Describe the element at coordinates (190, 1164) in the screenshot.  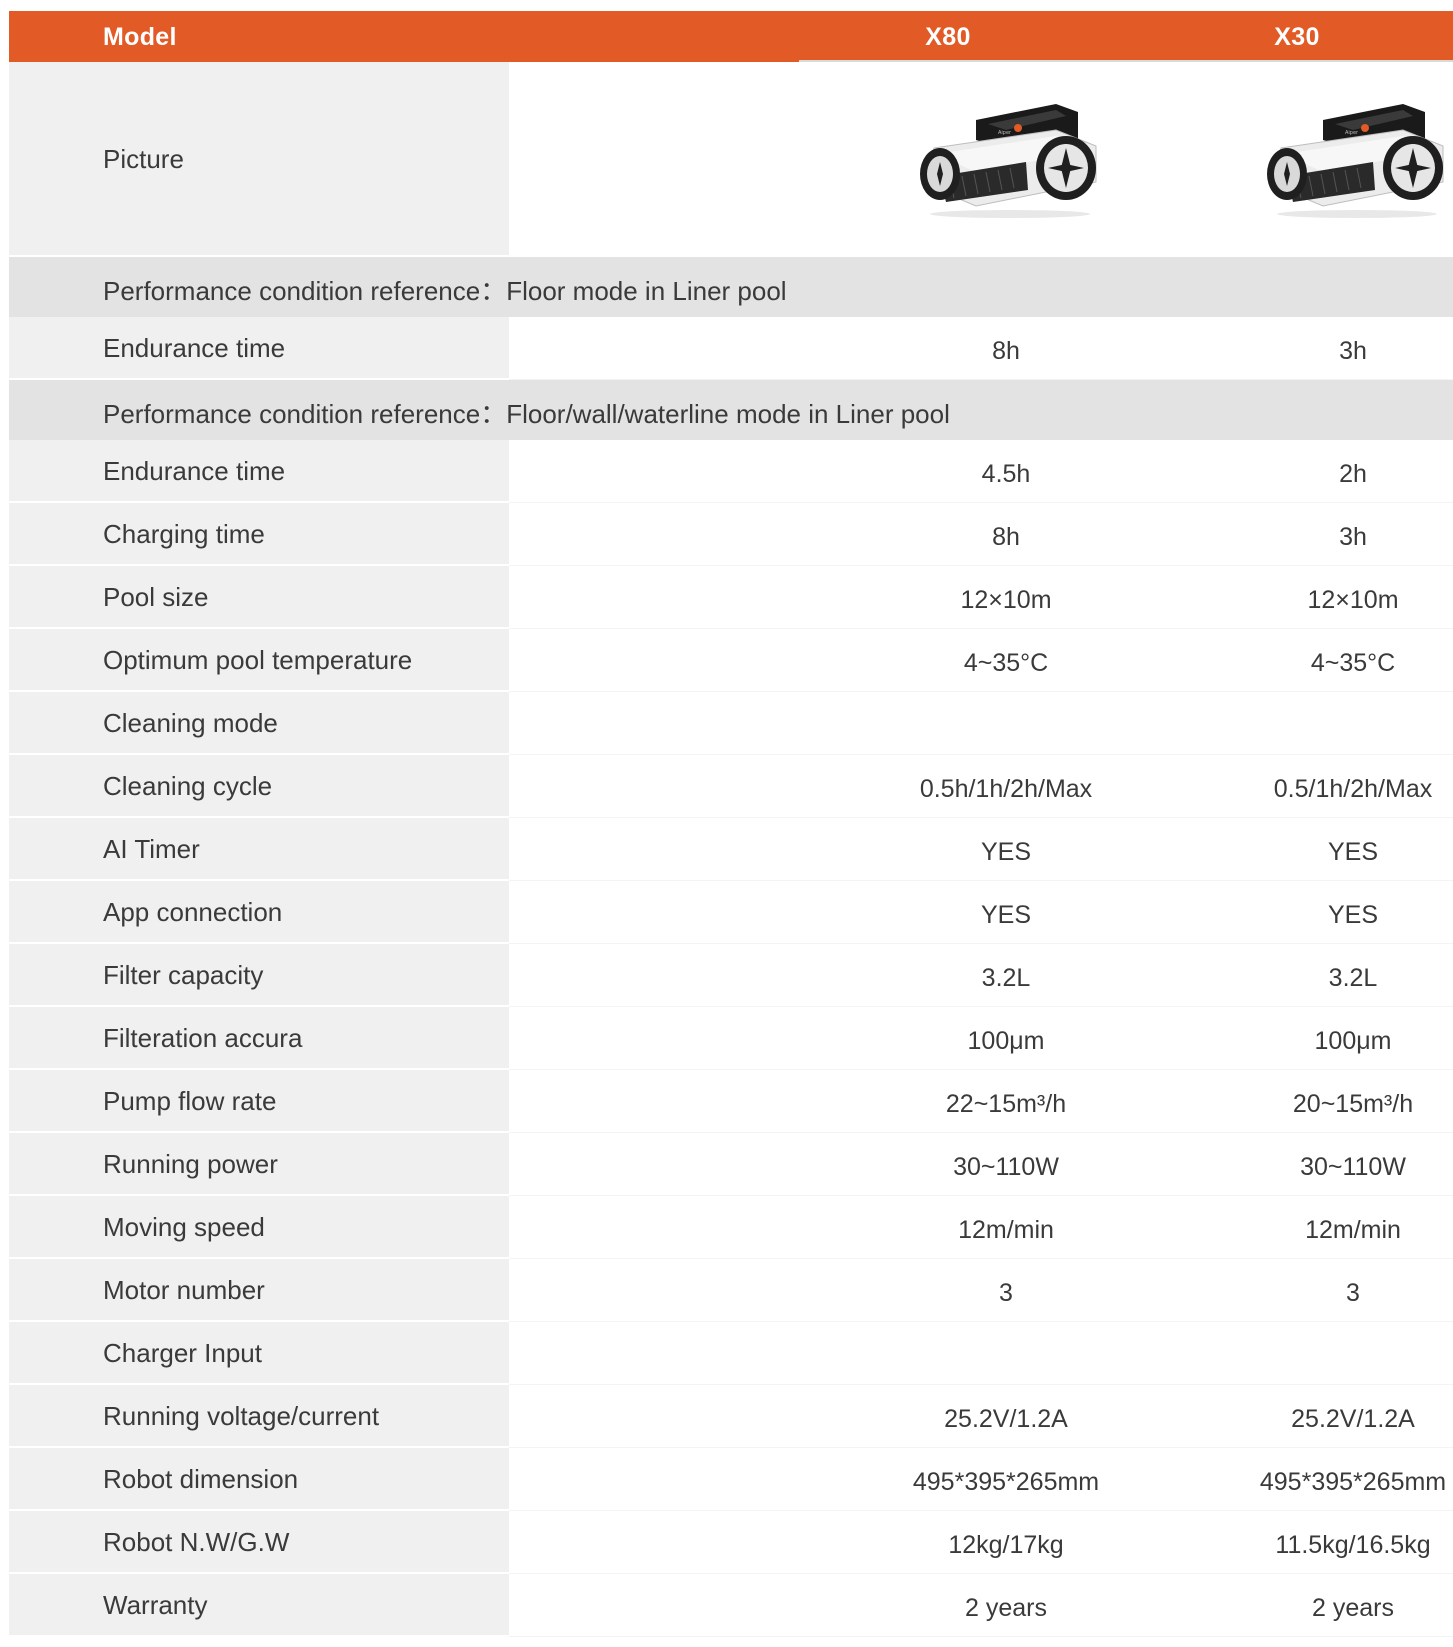
I see `row-label: Running power` at that location.